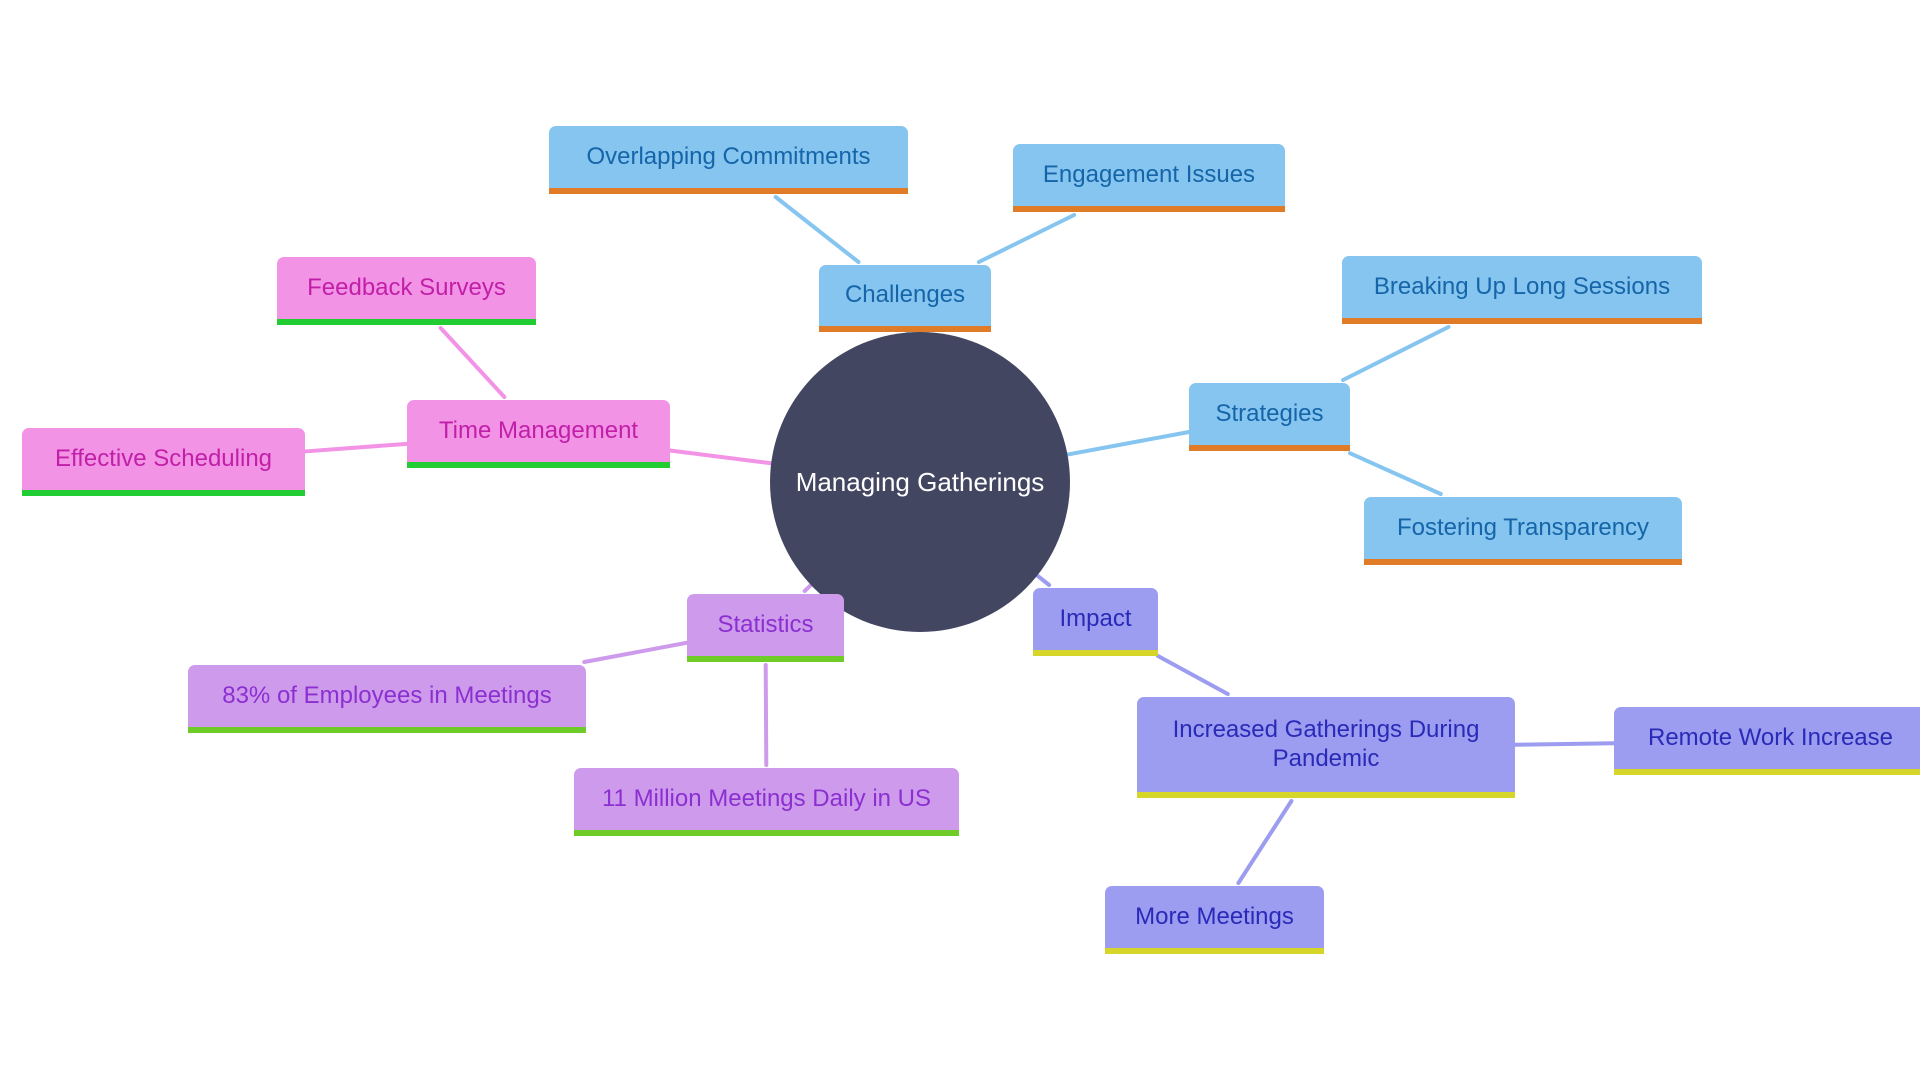 This screenshot has width=1920, height=1080. What do you see at coordinates (1770, 737) in the screenshot?
I see `node-label-remote-work-increase: Remote Work Increase` at bounding box center [1770, 737].